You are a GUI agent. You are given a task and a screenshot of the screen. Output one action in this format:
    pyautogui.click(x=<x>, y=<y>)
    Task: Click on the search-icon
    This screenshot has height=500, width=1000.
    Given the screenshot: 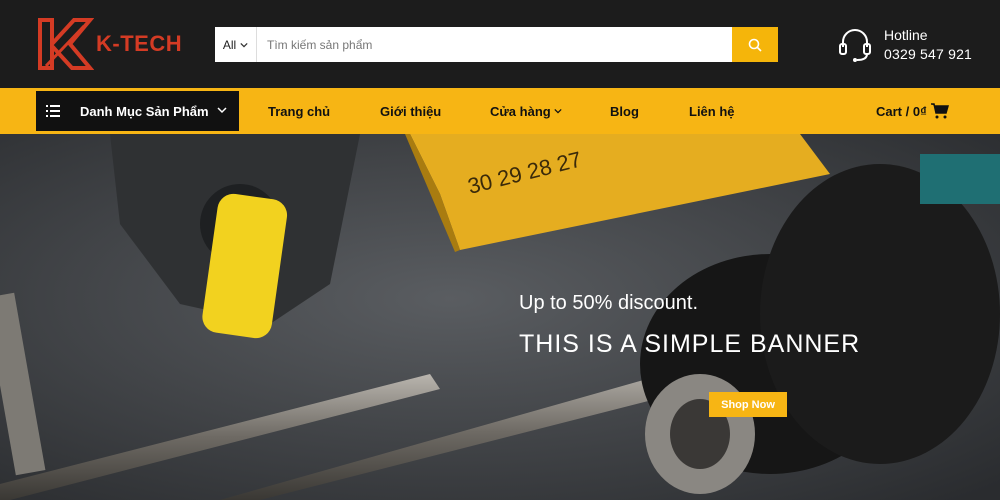 What is the action you would take?
    pyautogui.click(x=755, y=45)
    